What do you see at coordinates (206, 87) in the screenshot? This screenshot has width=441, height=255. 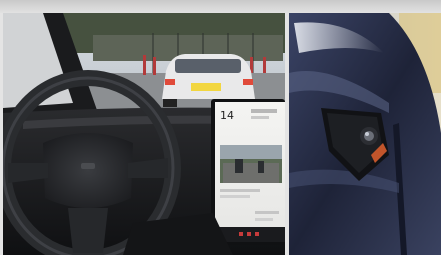 I see `license-plate` at bounding box center [206, 87].